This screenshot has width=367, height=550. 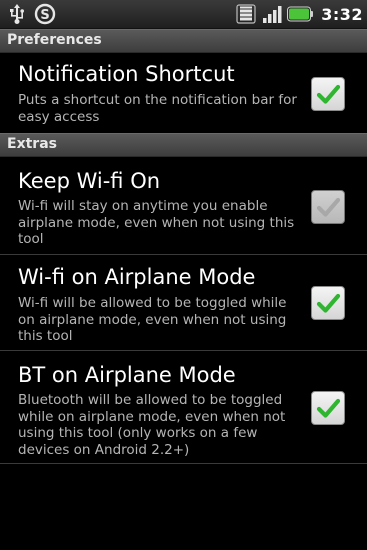 What do you see at coordinates (137, 277) in the screenshot?
I see `pref-wifi-on-airplane-mode-title: Wi-fi on Airplane Mode` at bounding box center [137, 277].